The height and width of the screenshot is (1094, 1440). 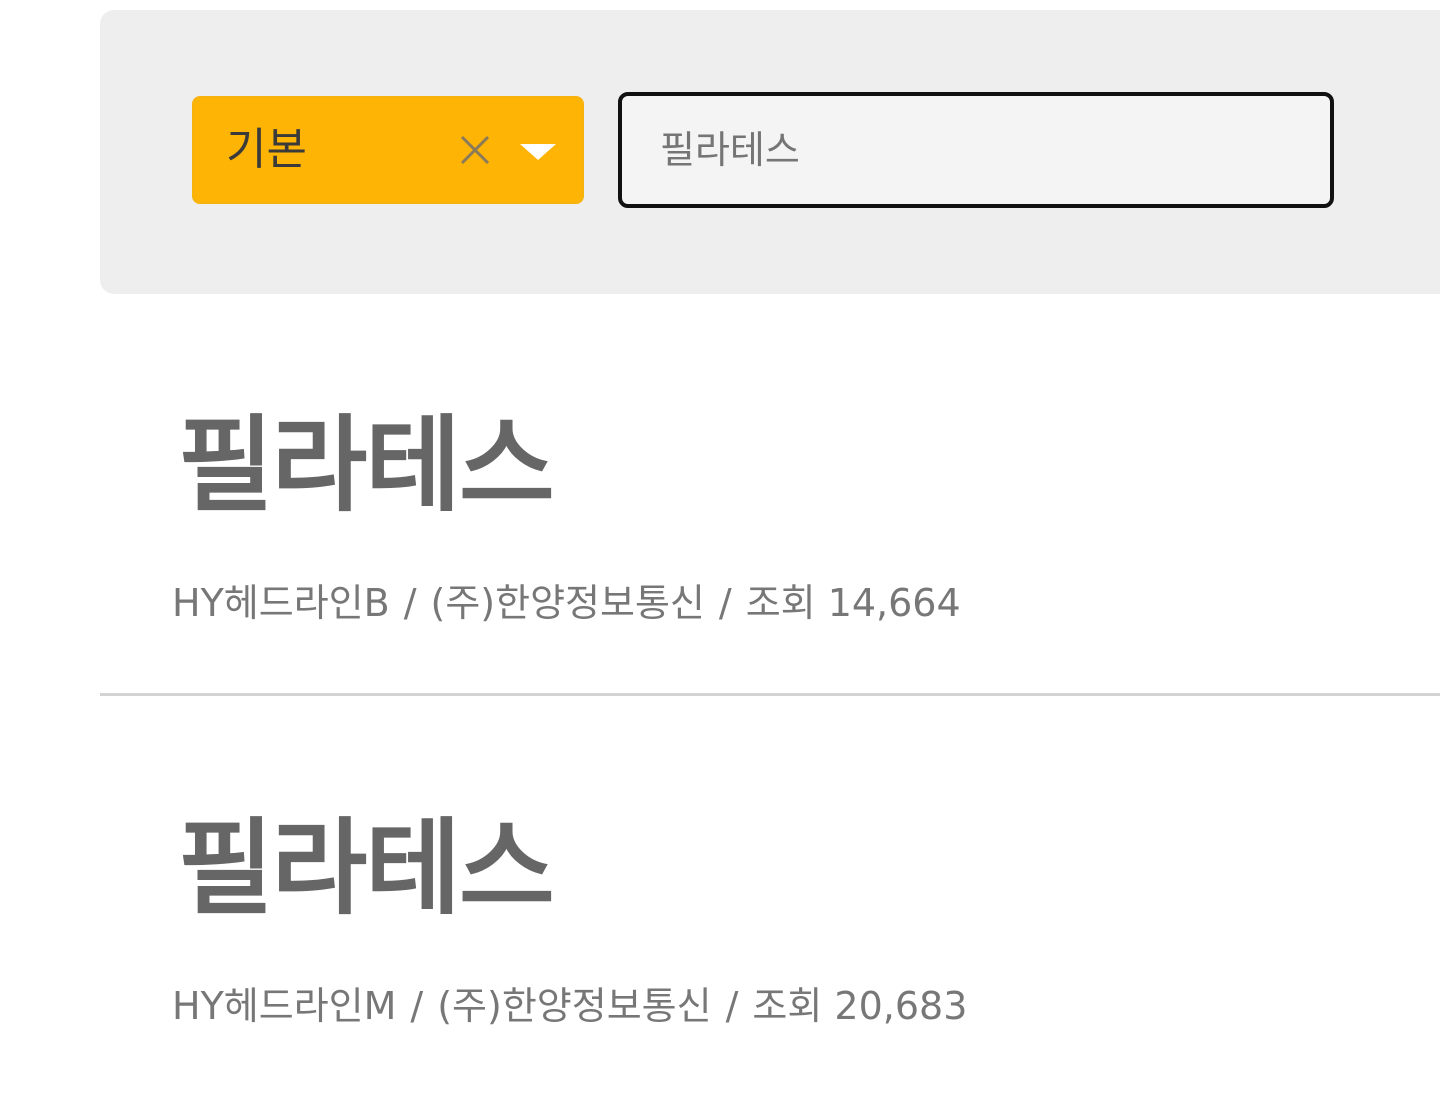 What do you see at coordinates (538, 152) in the screenshot?
I see `caret-down-icon` at bounding box center [538, 152].